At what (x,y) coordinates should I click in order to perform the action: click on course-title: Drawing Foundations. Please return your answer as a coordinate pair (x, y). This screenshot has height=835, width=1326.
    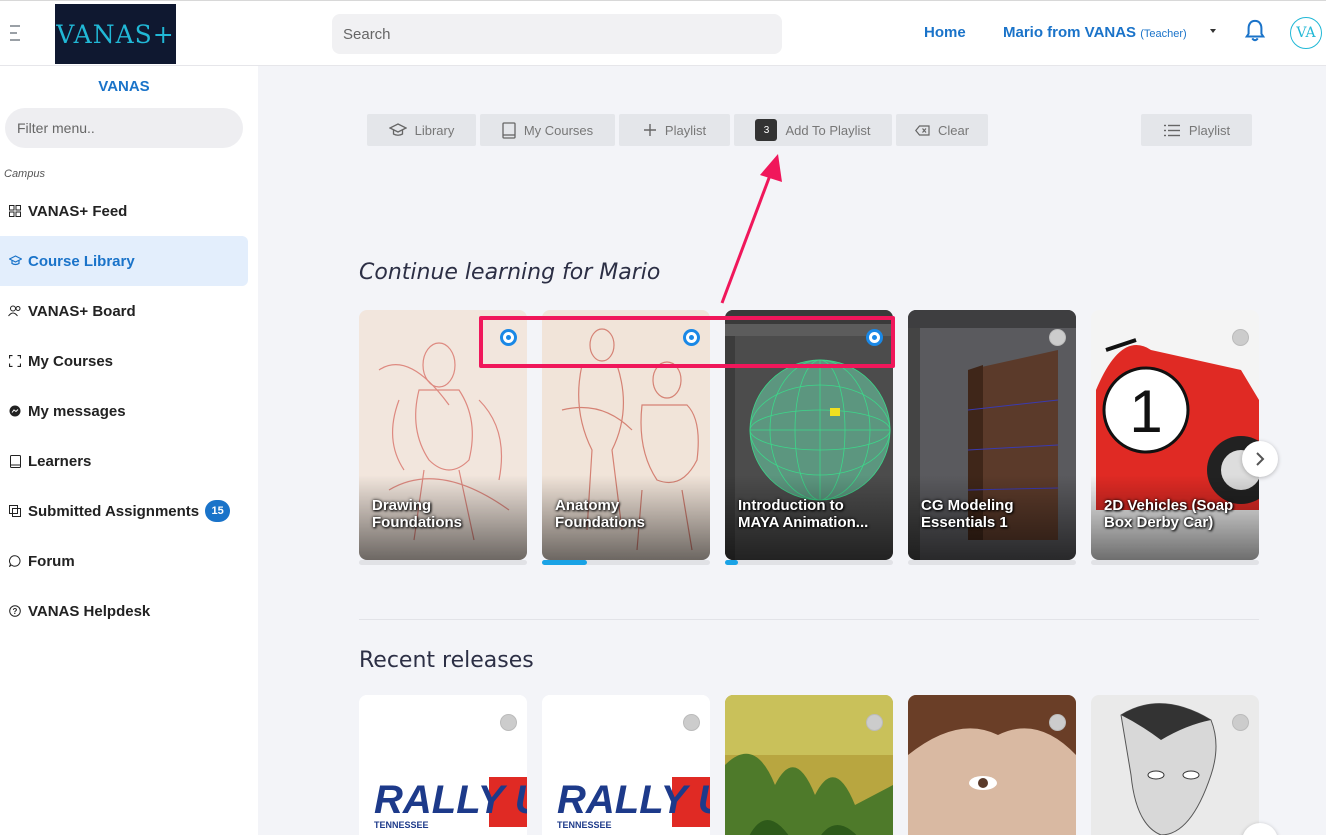
    Looking at the image, I should click on (417, 514).